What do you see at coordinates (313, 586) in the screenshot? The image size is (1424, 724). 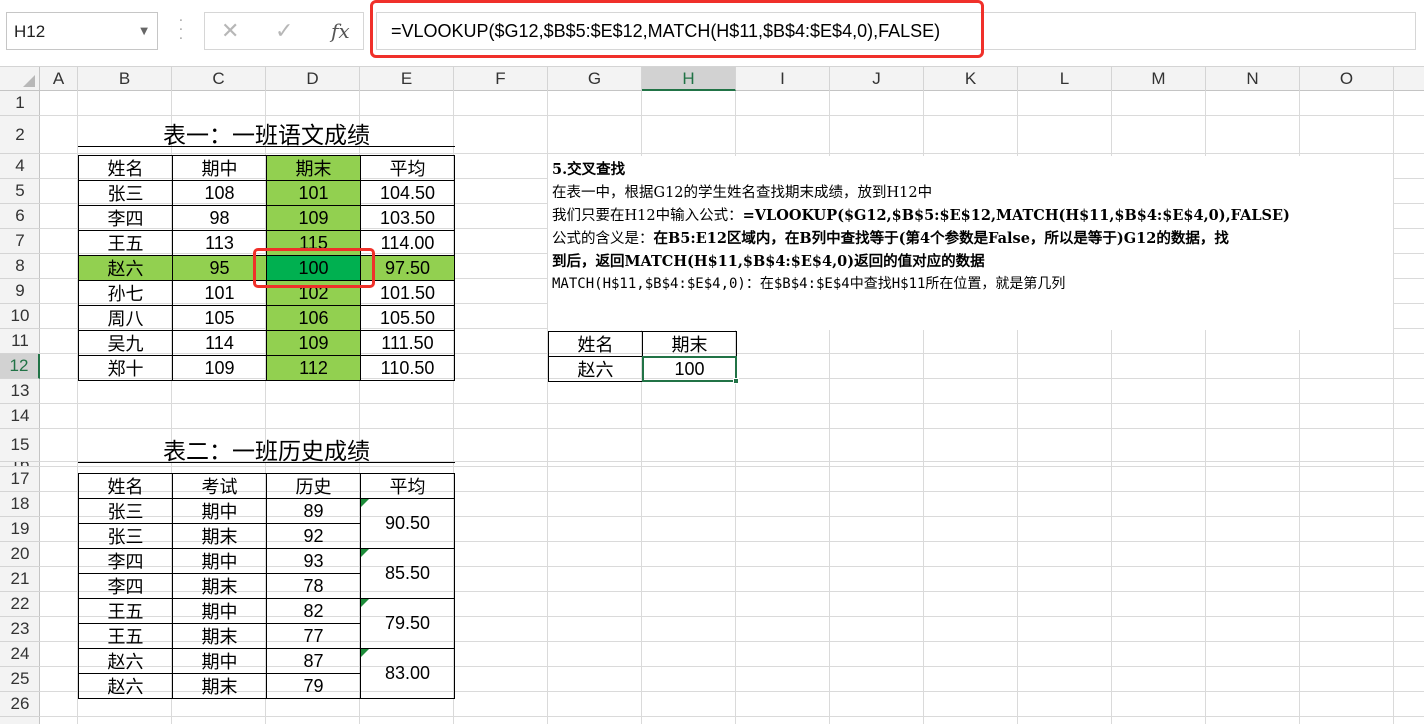 I see `table2-cell: 78` at bounding box center [313, 586].